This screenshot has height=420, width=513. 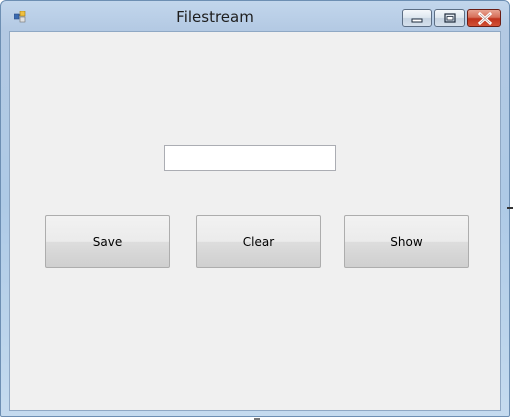 I want to click on show-button-label: Show, so click(x=406, y=241).